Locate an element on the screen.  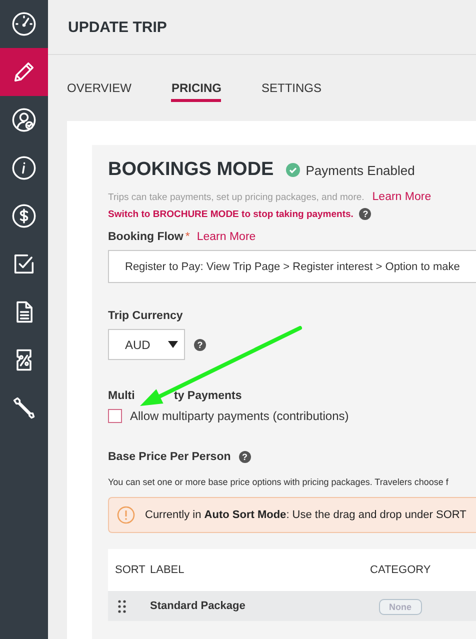
select-field: Register to Pay: View Trip Page > Register interest > Option to make is located at coordinates (292, 266).